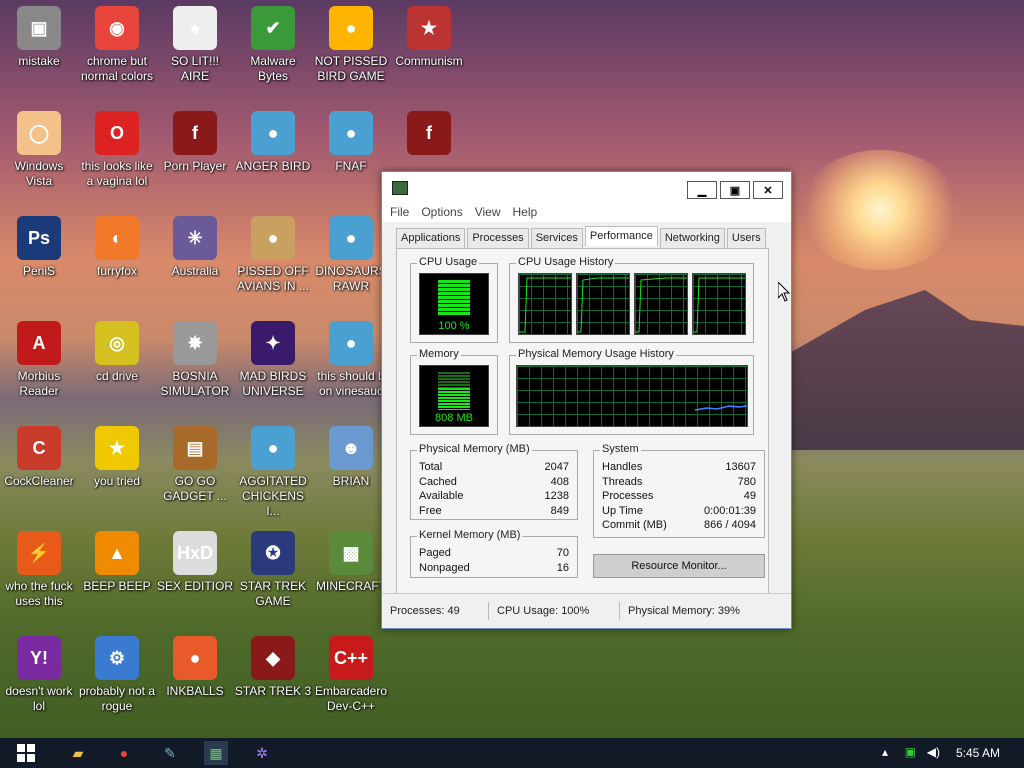 This screenshot has height=768, width=1024. I want to click on menu-options: Options, so click(441, 212).